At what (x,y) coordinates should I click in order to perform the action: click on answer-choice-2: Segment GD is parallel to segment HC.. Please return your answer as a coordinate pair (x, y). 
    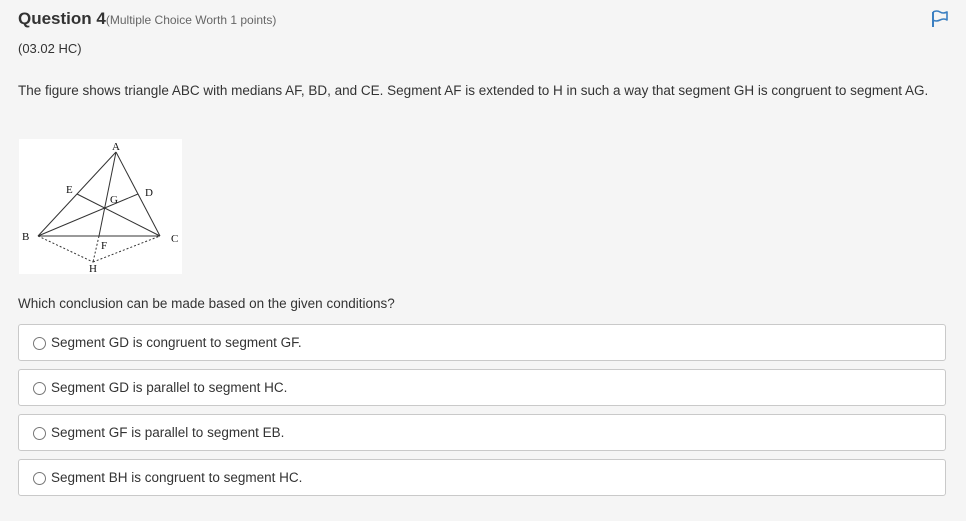
    Looking at the image, I should click on (482, 387).